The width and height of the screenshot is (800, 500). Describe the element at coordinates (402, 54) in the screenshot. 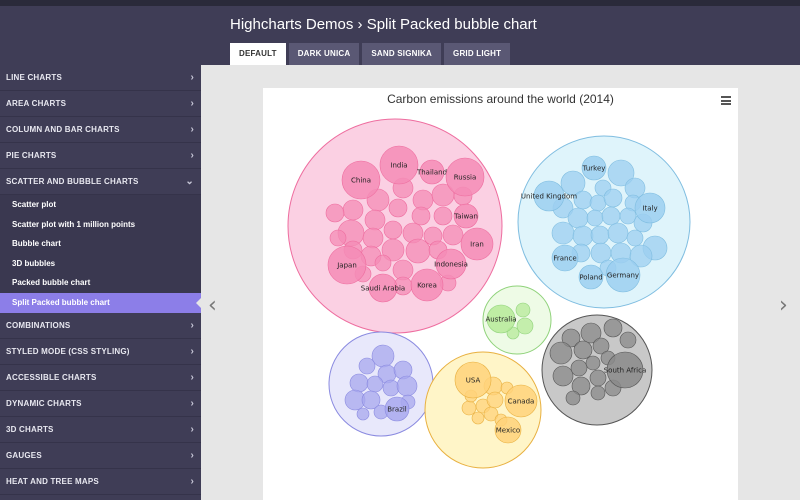

I see `tab-sand-signika: SAND SIGNIKA` at that location.